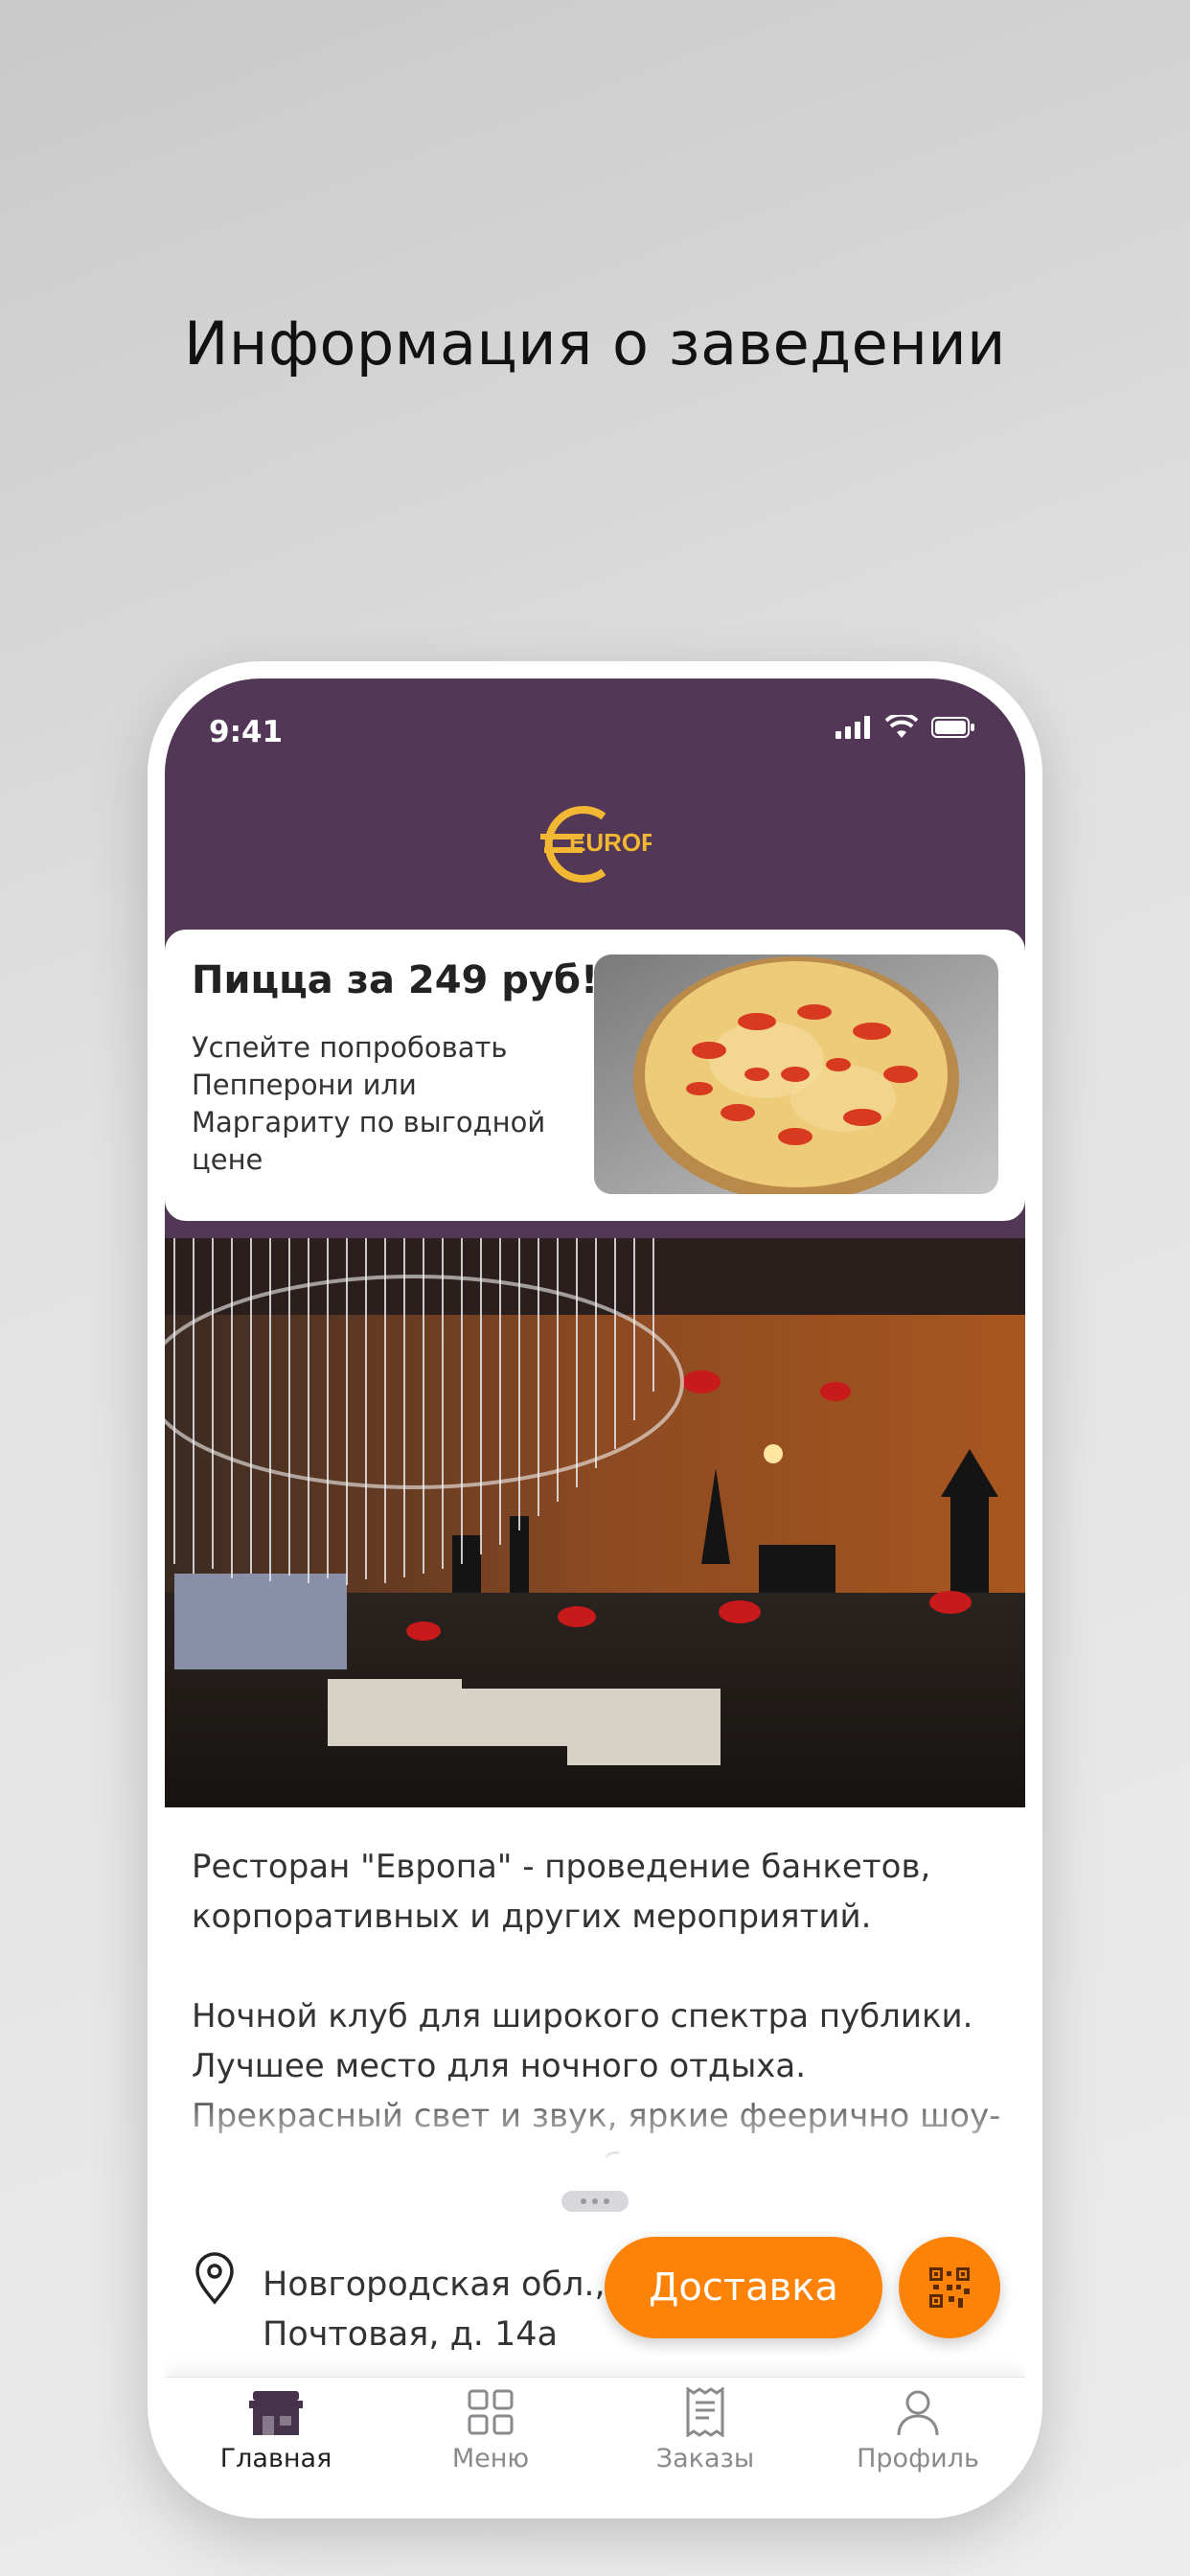 This screenshot has height=2576, width=1190. What do you see at coordinates (276, 2458) in the screenshot?
I see `tab-home-label: Главная` at bounding box center [276, 2458].